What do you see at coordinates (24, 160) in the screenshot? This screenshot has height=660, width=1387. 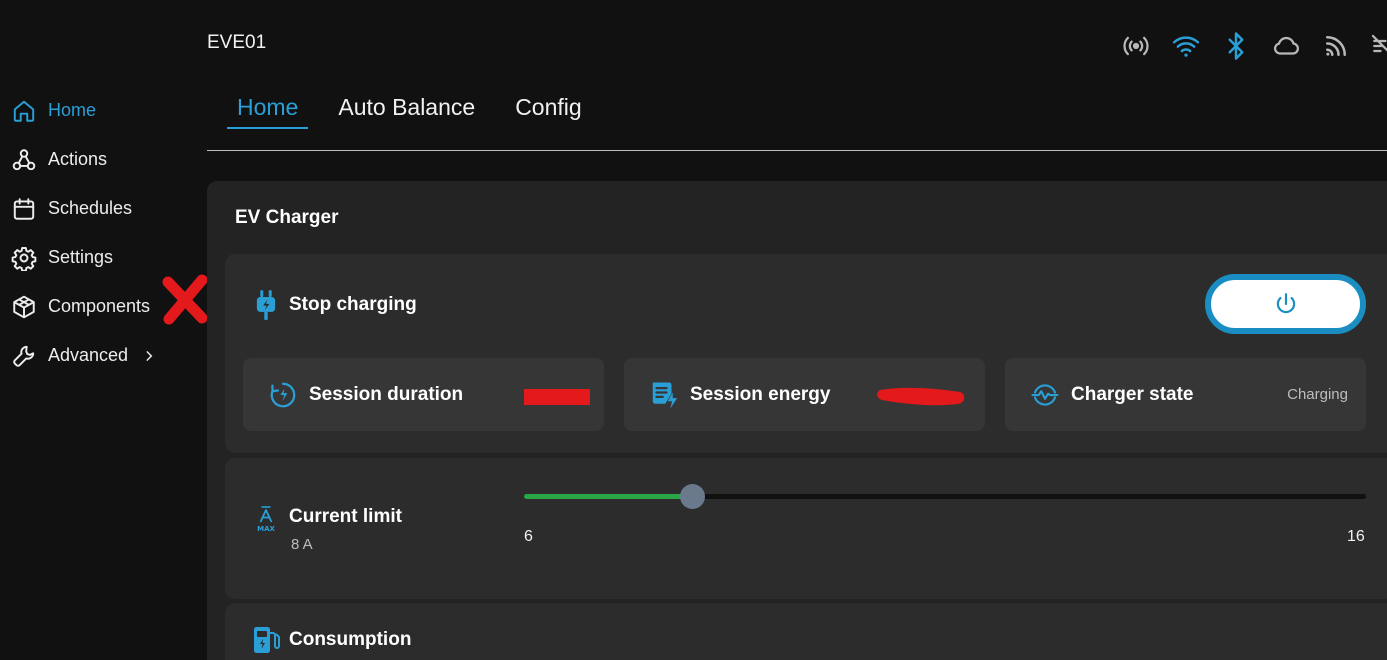 I see `webhook-icon` at bounding box center [24, 160].